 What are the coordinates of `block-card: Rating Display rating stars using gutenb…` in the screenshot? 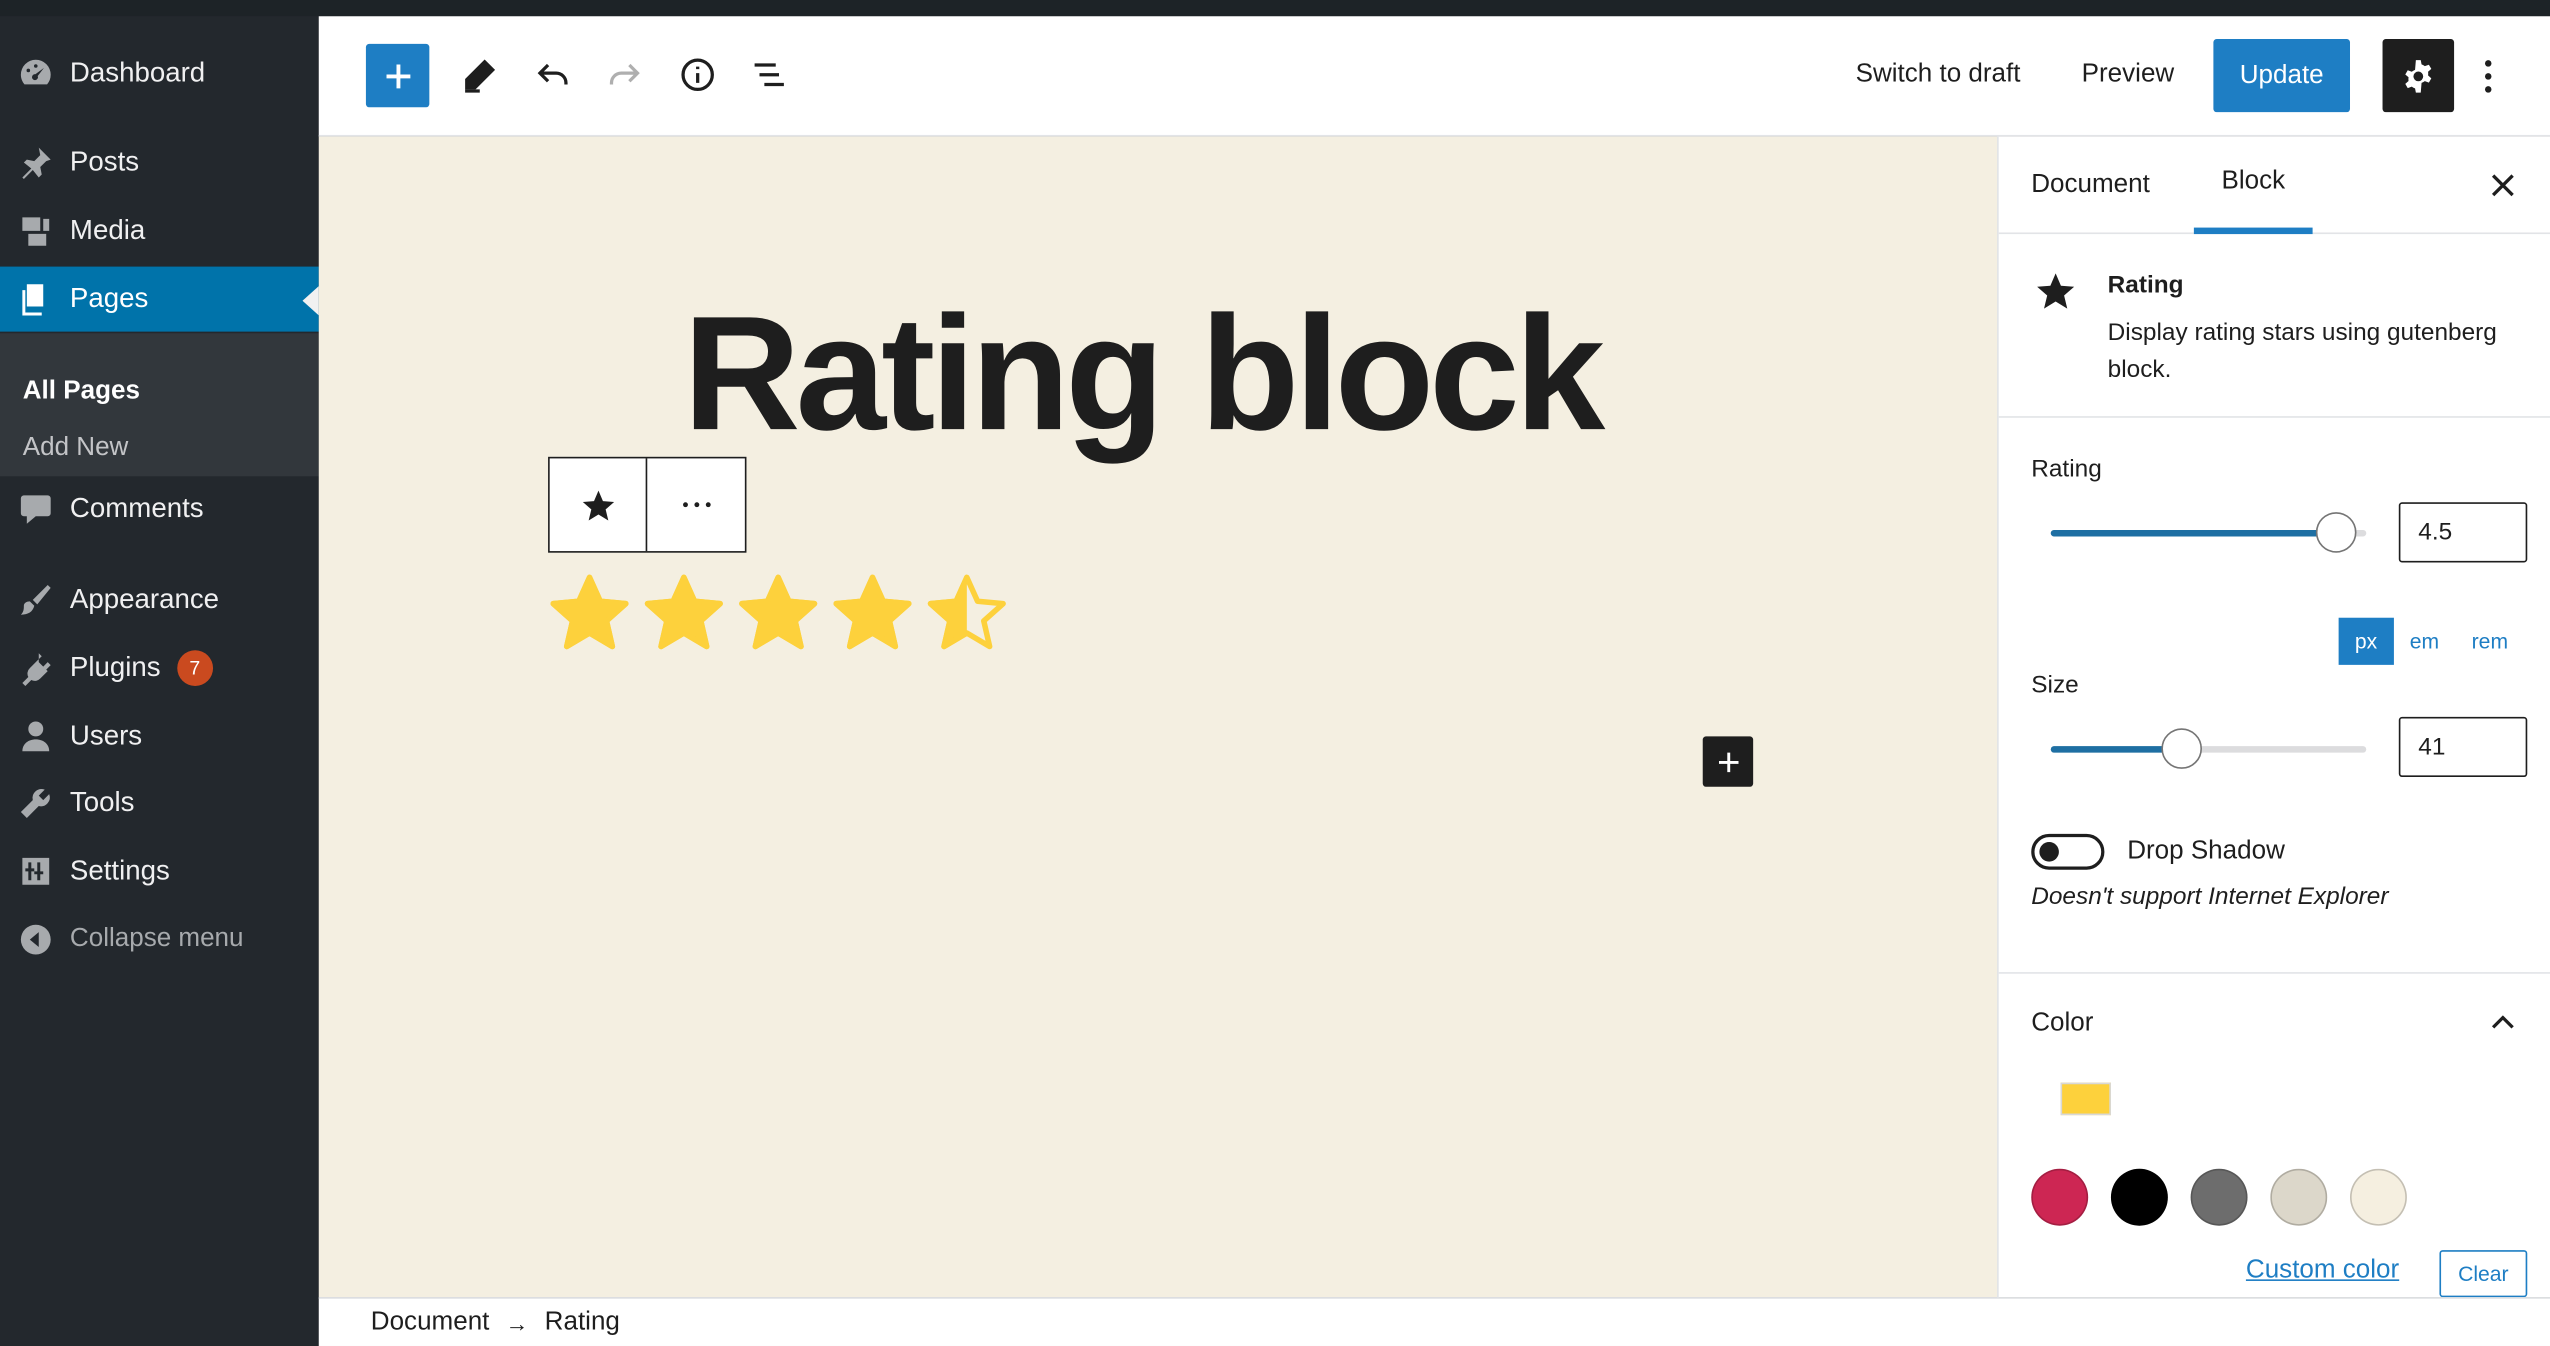 It's located at (2274, 326).